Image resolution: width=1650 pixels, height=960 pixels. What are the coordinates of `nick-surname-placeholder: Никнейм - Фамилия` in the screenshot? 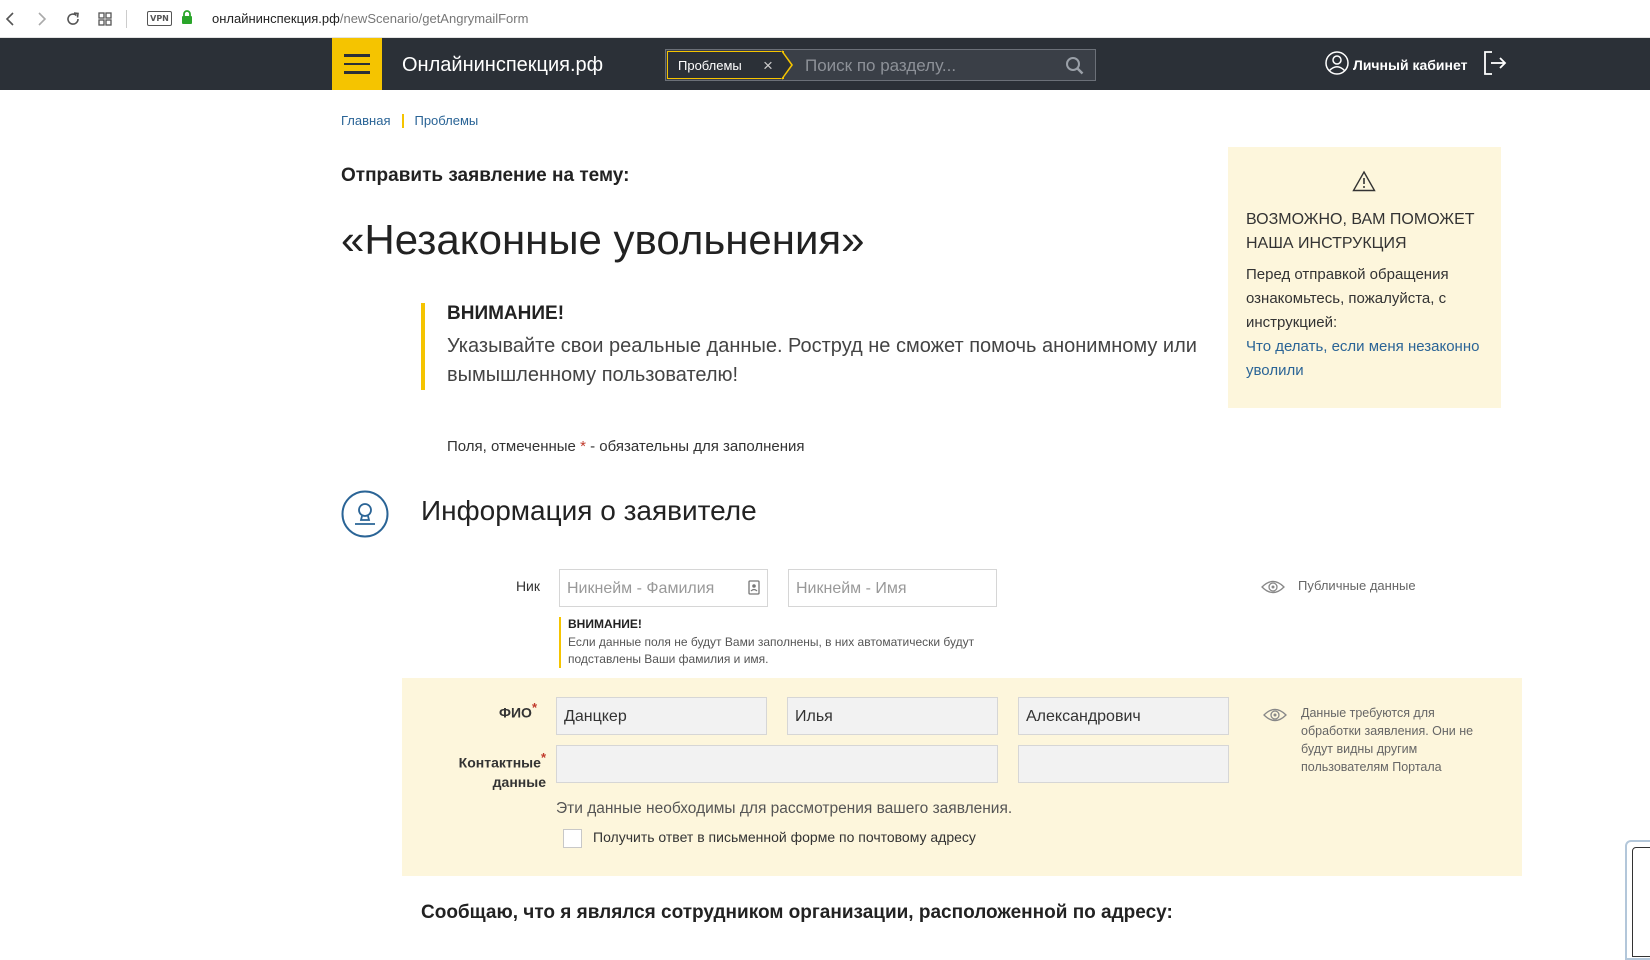 It's located at (641, 588).